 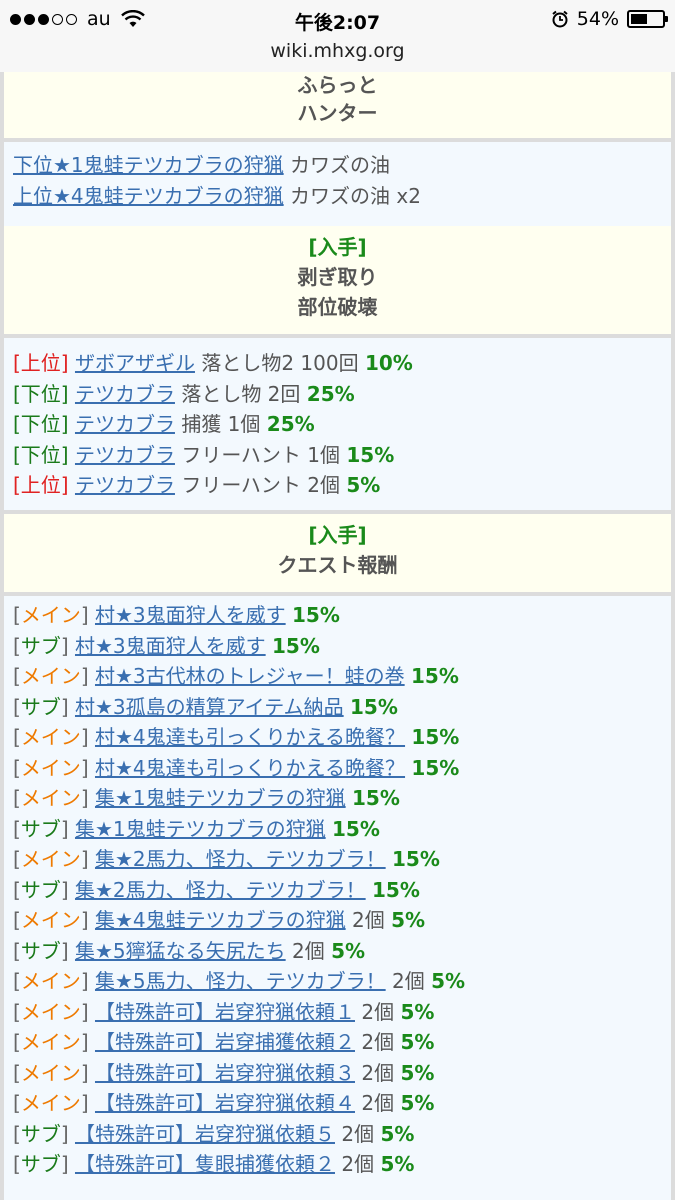 I want to click on quest-link: 【特殊許可】岩穿捕獲依頼２, so click(x=225, y=1042).